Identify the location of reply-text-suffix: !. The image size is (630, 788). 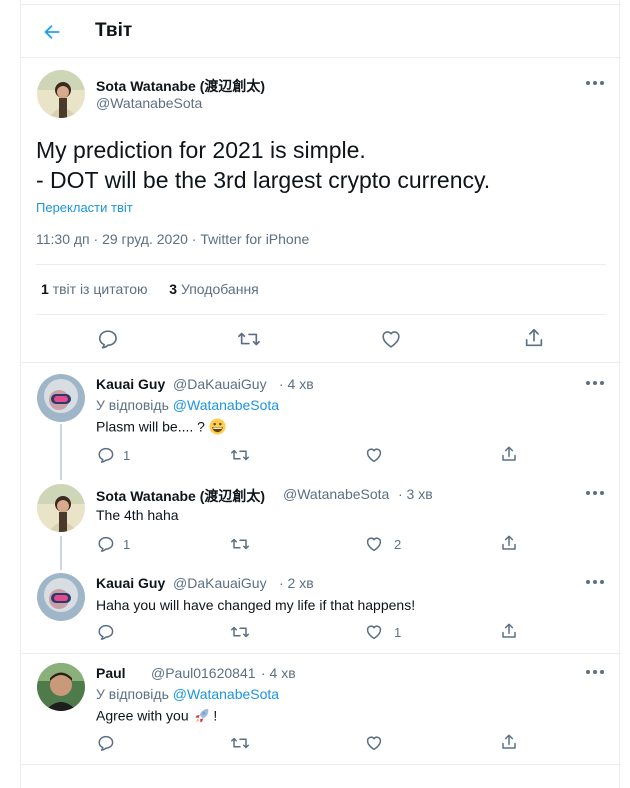
(215, 715).